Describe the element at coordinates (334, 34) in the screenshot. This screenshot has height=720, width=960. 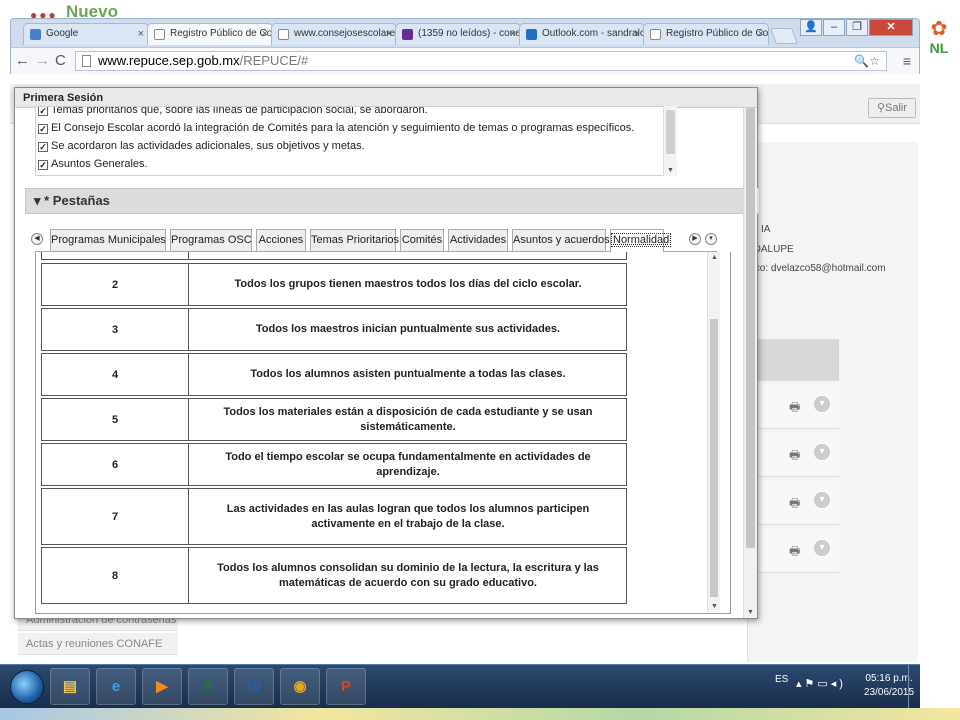
I see `browser-tab: www.consejosescolares.se×` at that location.